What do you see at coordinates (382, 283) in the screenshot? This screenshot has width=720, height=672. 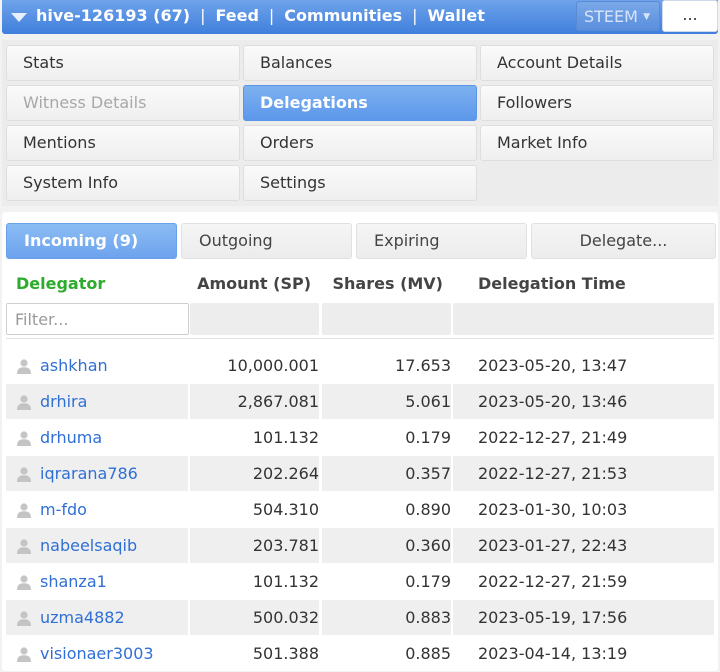 I see `column-header-shares: Shares (MV)` at bounding box center [382, 283].